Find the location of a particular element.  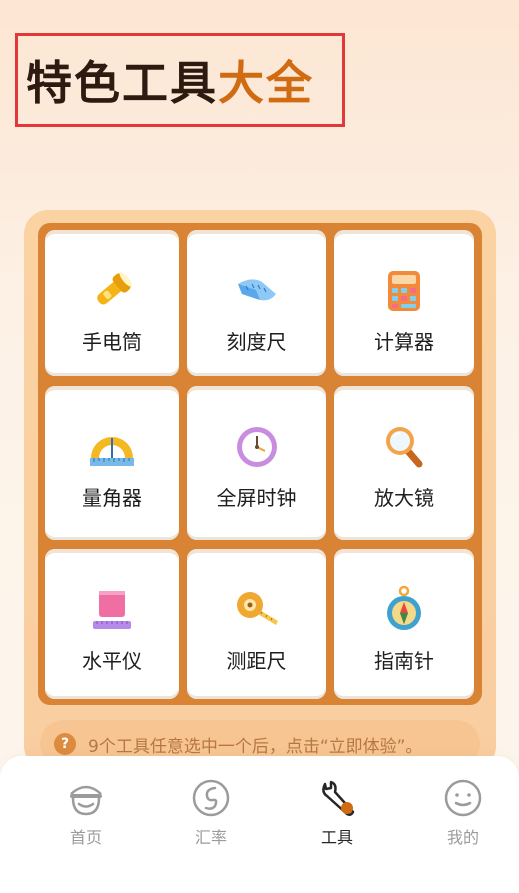

tool-tile-magnifier: 放大镜 is located at coordinates (404, 463).